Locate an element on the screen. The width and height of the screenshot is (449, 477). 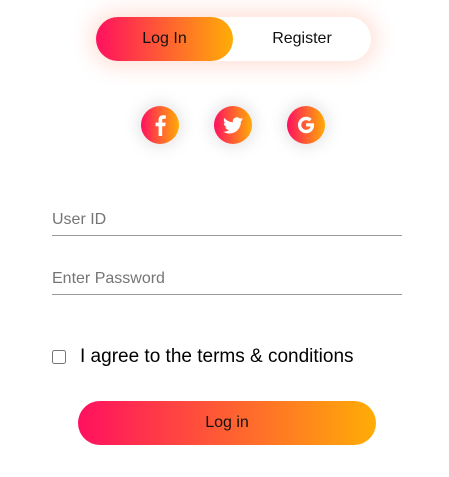
twitter-icon is located at coordinates (233, 125).